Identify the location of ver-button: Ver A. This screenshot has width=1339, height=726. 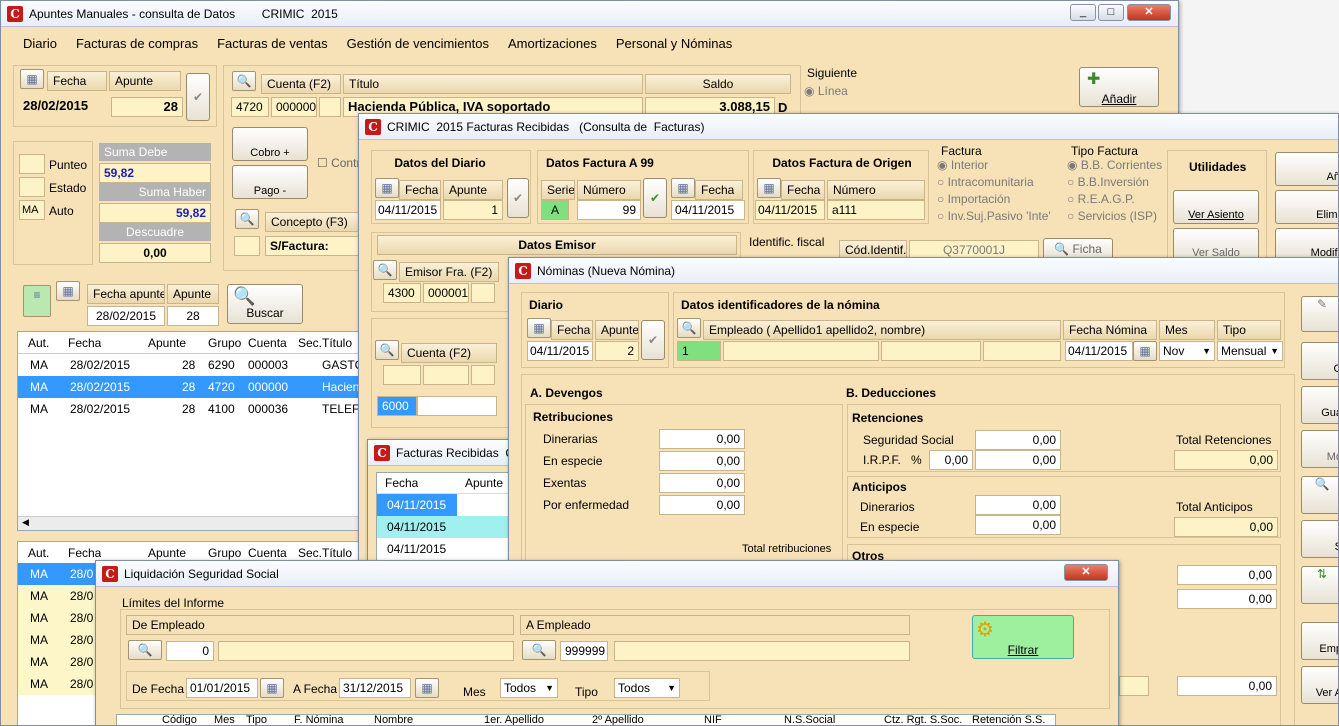
(1319, 685).